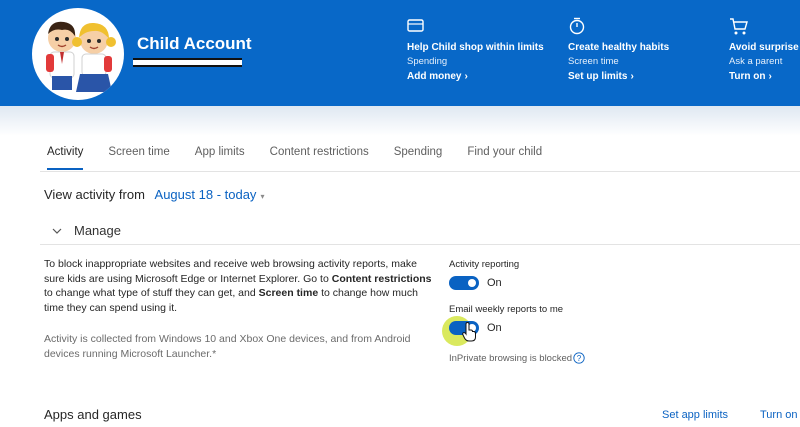  What do you see at coordinates (187, 62) in the screenshot?
I see `redacted-email` at bounding box center [187, 62].